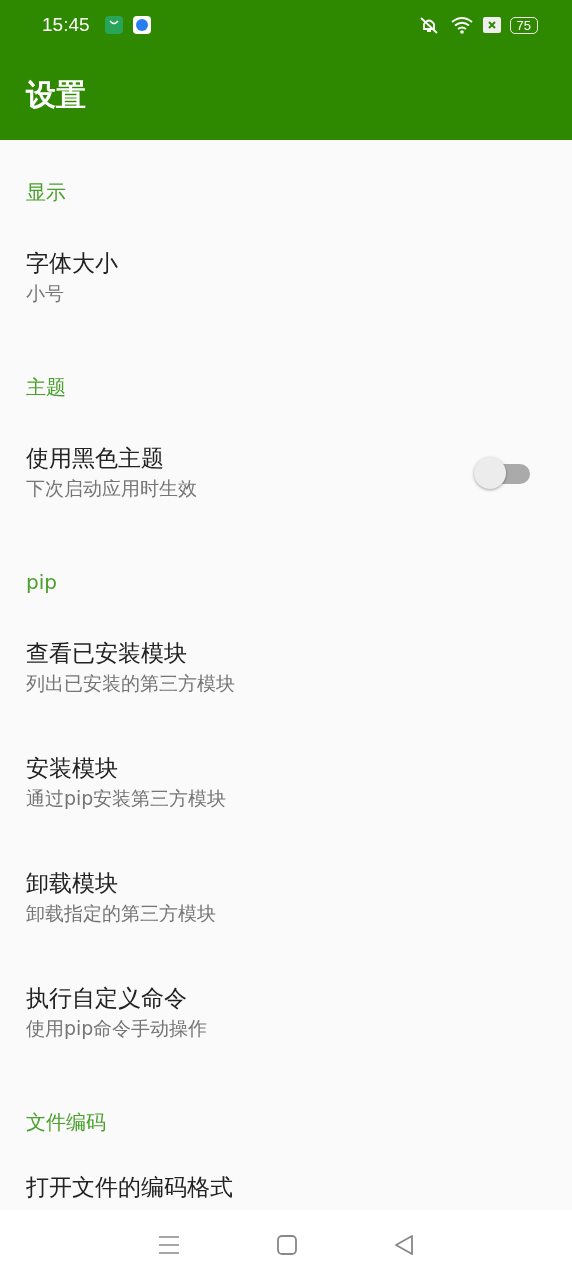 The width and height of the screenshot is (572, 1280). Describe the element at coordinates (287, 1245) in the screenshot. I see `home-icon` at that location.